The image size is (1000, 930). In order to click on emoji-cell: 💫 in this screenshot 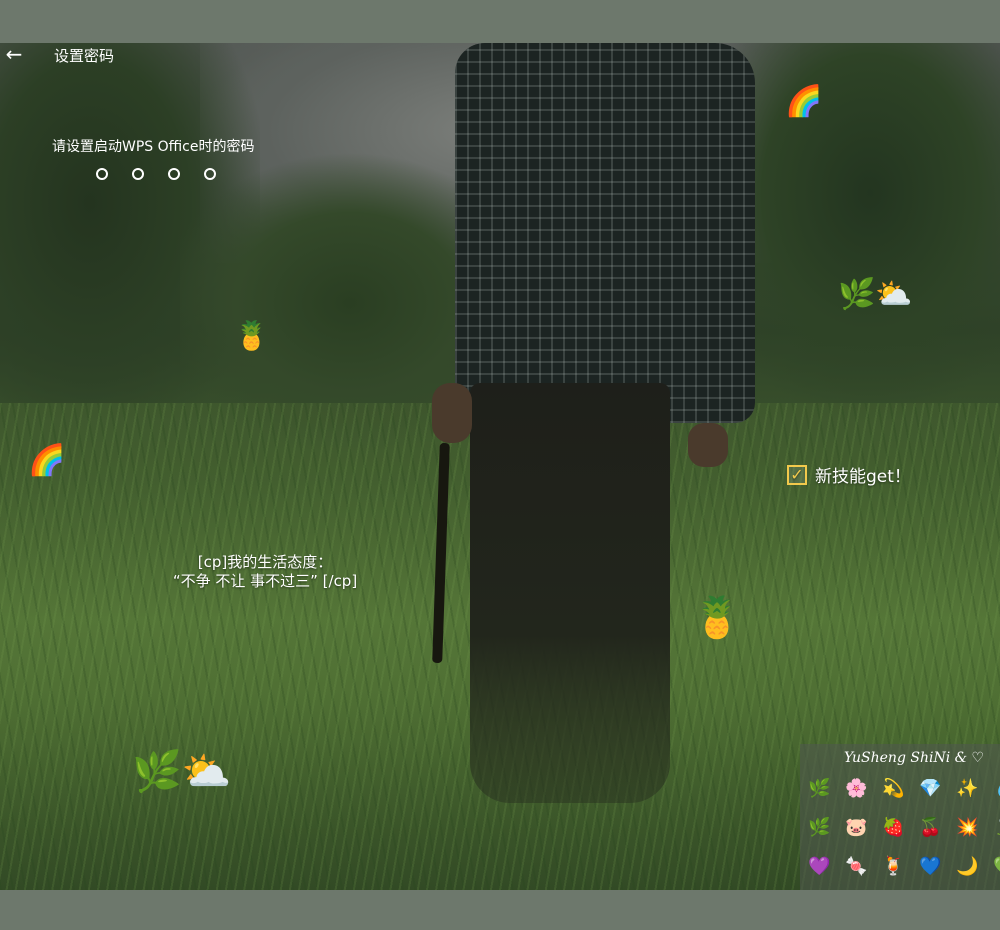, I will do `click(893, 788)`.